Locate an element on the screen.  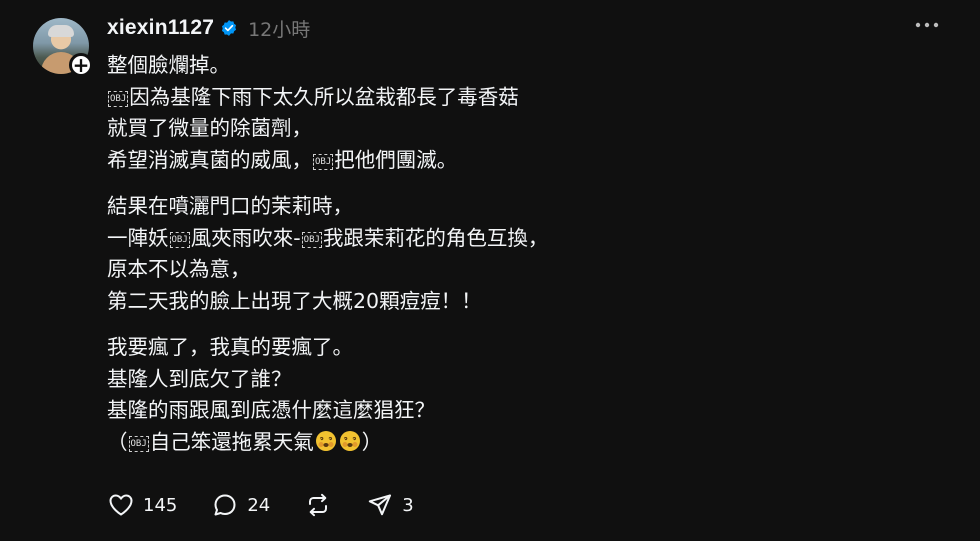
action-bar: 145 24 3 is located at coordinates (277, 505).